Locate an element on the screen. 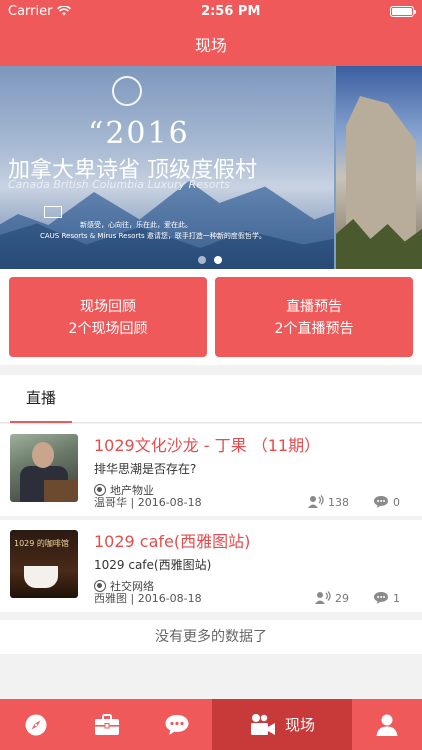 This screenshot has width=422, height=750. item-author-date: 温哥华 | 2016-08-18 is located at coordinates (148, 502).